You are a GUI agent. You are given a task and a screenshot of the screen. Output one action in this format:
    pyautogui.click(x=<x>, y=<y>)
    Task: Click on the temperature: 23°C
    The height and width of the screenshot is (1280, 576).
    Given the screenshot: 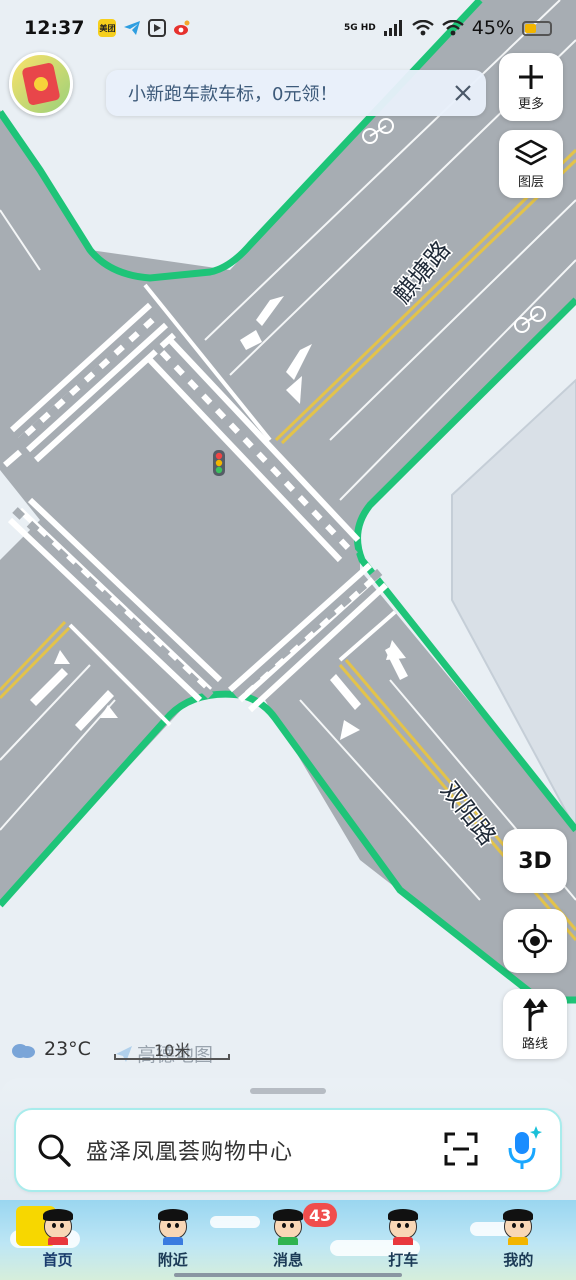 What is the action you would take?
    pyautogui.click(x=67, y=1049)
    